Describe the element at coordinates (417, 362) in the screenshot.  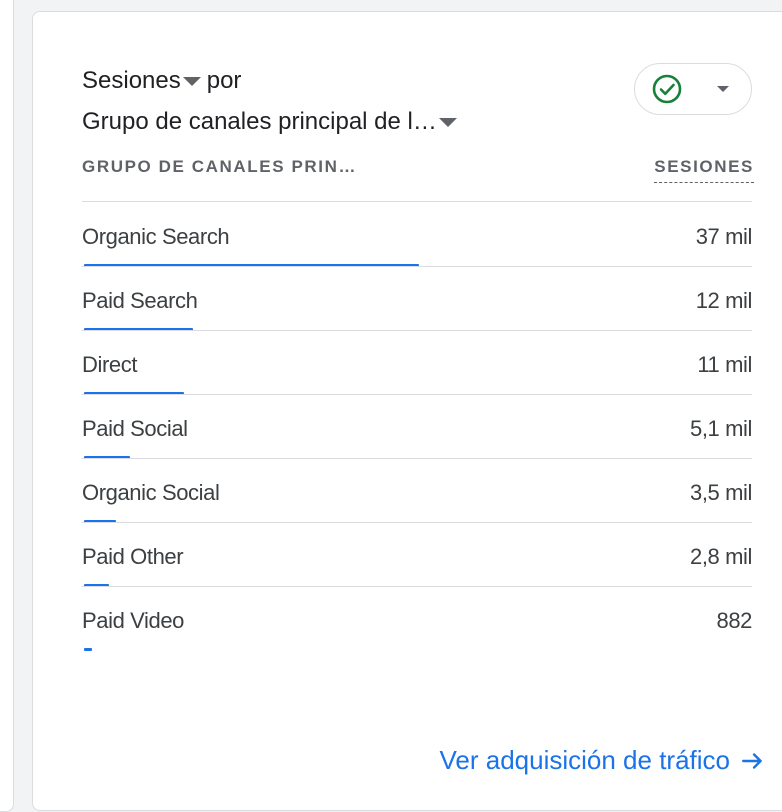
I see `table-row: Direct 11 mil` at that location.